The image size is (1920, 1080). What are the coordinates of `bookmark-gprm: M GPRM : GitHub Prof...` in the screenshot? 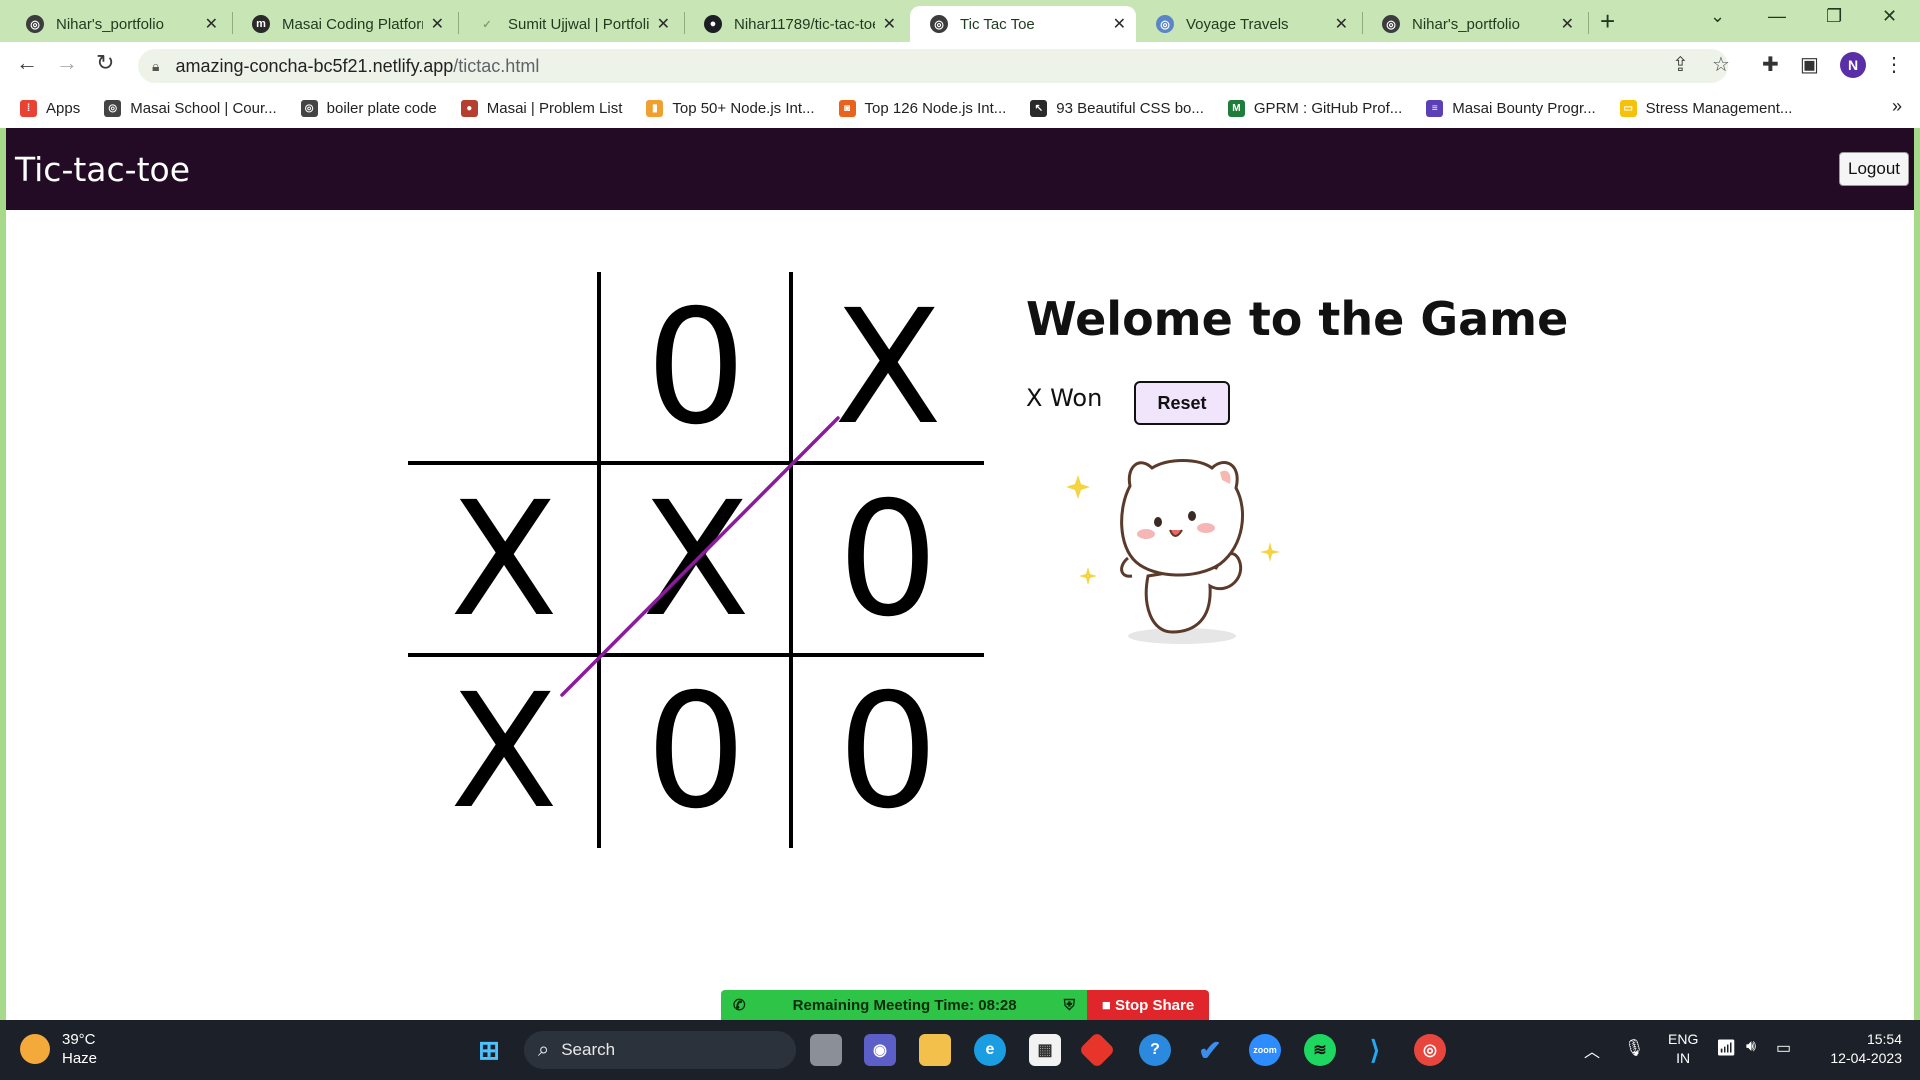 It's located at (1314, 108).